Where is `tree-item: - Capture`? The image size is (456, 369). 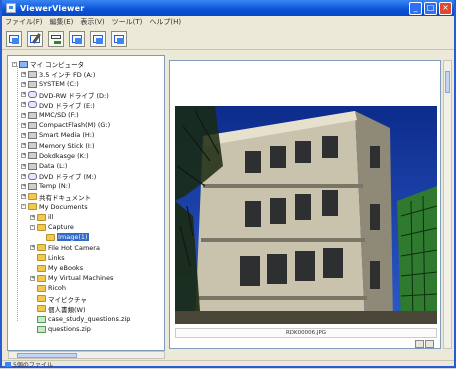
tree-item: - Capture is located at coordinates (52, 227).